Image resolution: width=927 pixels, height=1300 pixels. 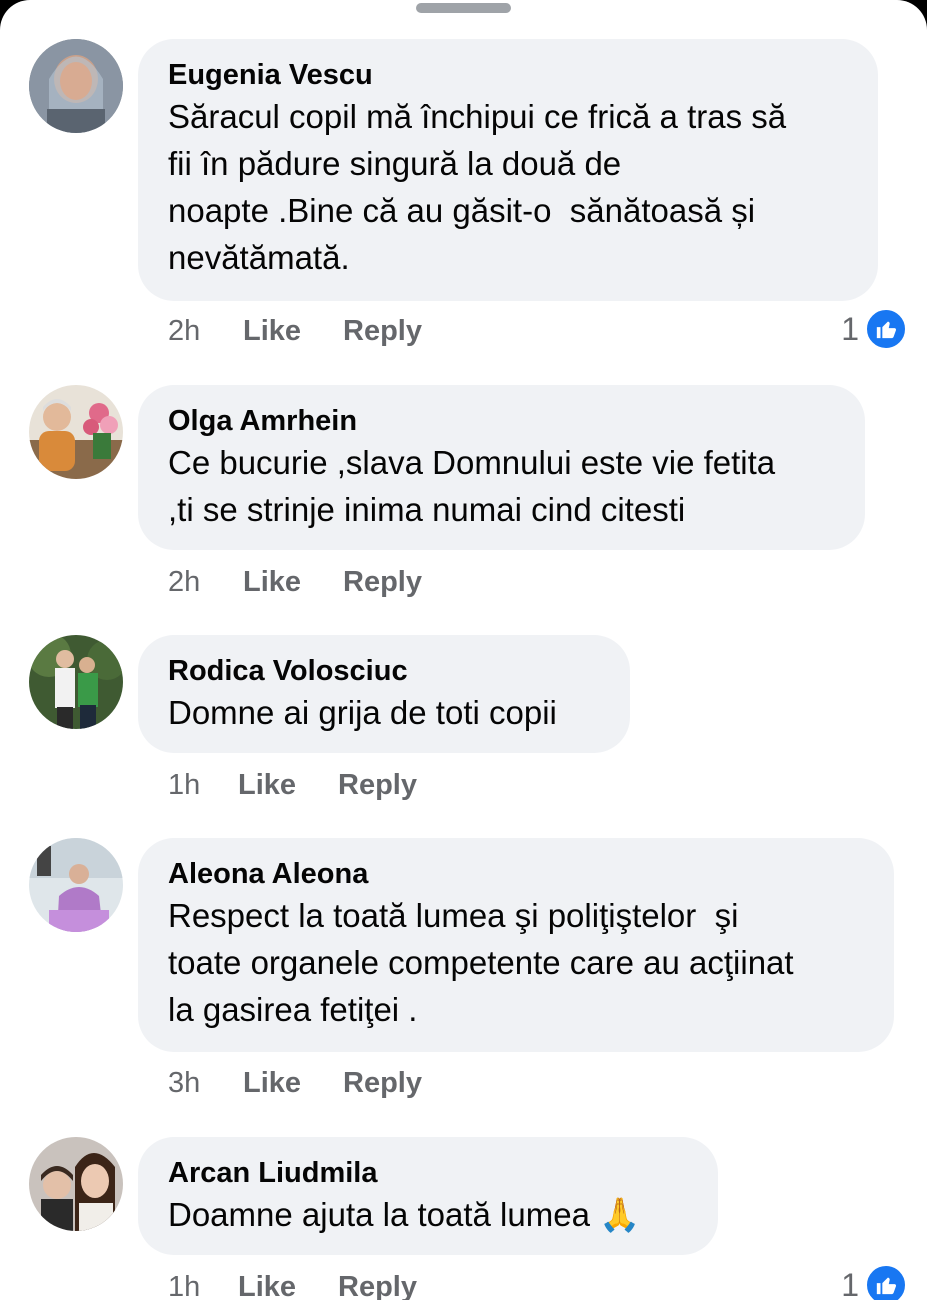 What do you see at coordinates (428, 1173) in the screenshot?
I see `comment-author: Arcan Liudmila` at bounding box center [428, 1173].